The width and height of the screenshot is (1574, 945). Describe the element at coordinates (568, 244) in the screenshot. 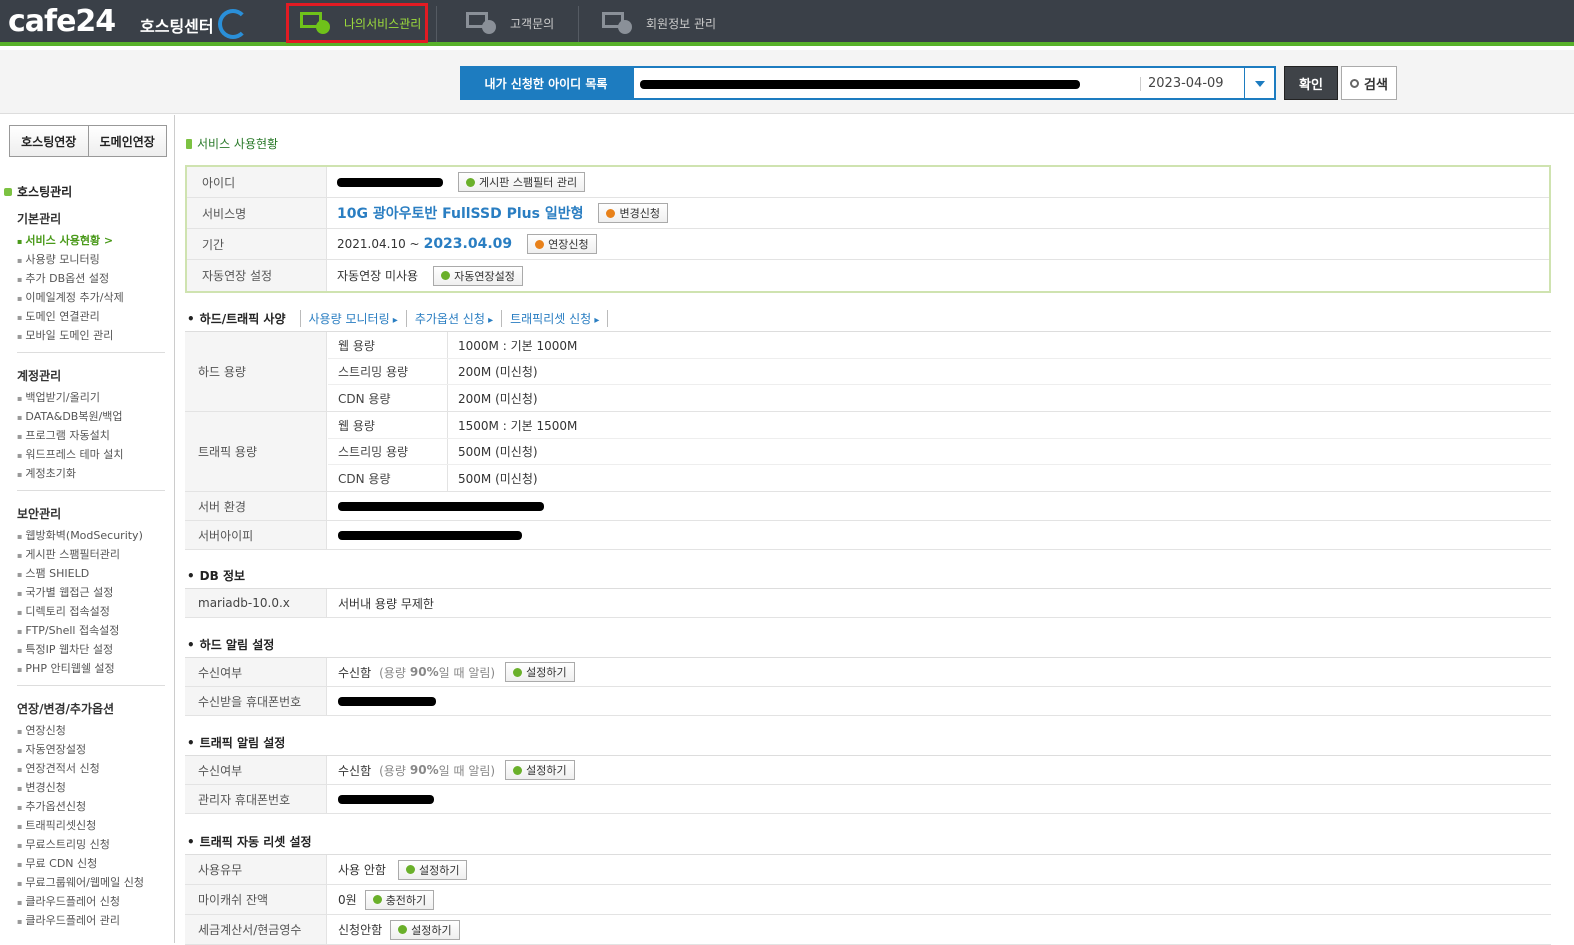

I see `renewal-request-label: 연장신청` at that location.